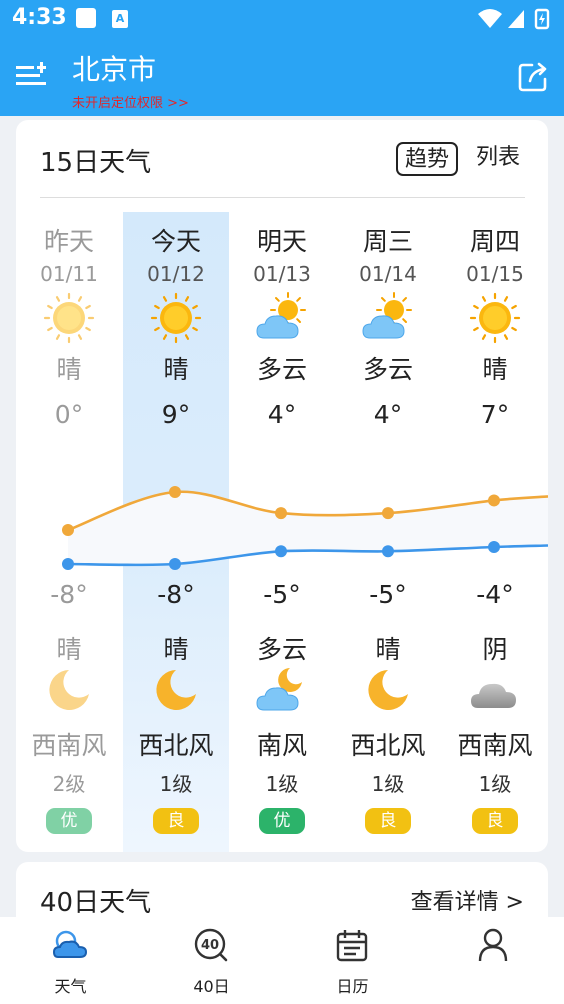  I want to click on status-indicators, so click(514, 19).